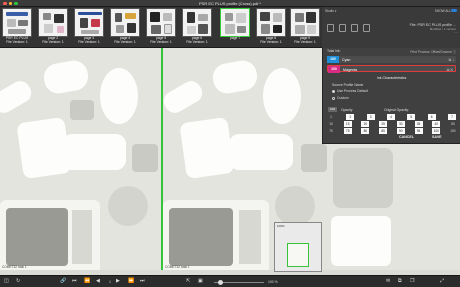  I want to click on bottom-toolbar: ◫ ↻ 🔗 ⏮ ⏪ ◀ 1 ▶ ⏩ ⏭ ⇱ ▣ 100 % ✉ ⧉ ❐ ⤢, so click(230, 281).